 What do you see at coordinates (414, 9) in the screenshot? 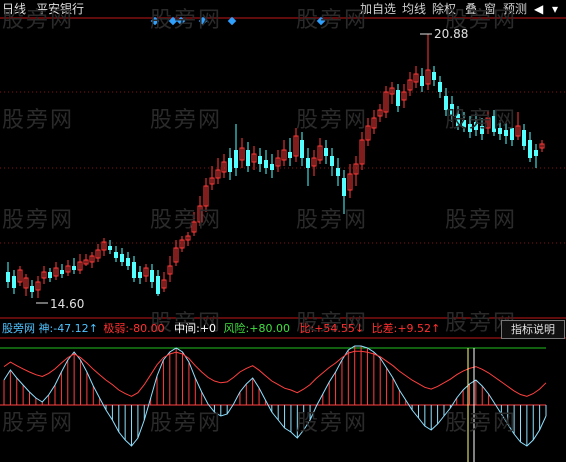
I see `moving-average-button: 均线` at bounding box center [414, 9].